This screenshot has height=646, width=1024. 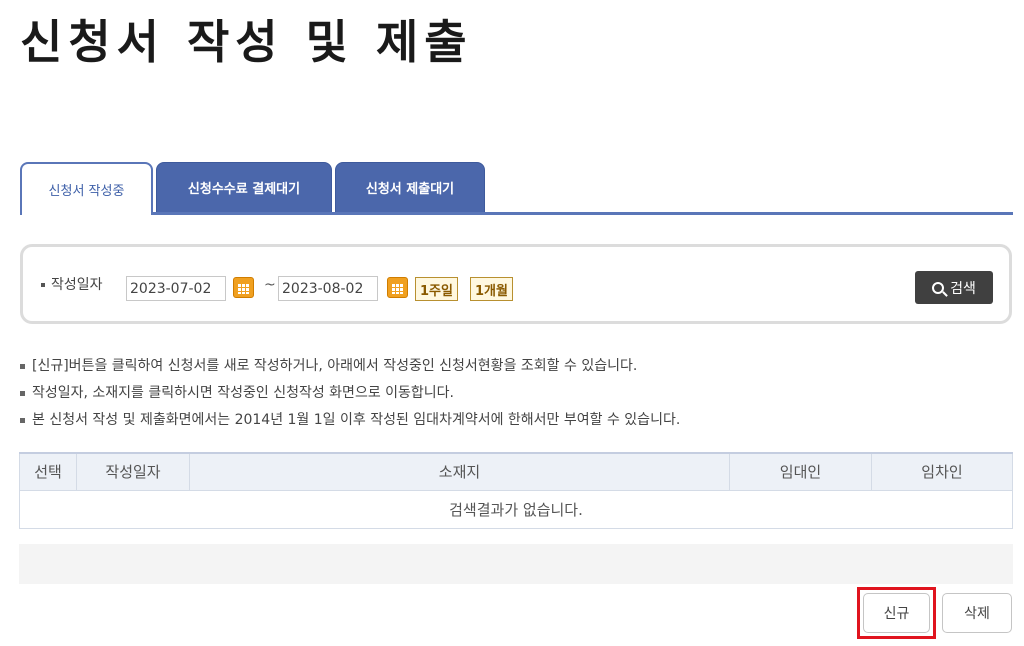 I want to click on col-tenant: 임차인, so click(x=942, y=471).